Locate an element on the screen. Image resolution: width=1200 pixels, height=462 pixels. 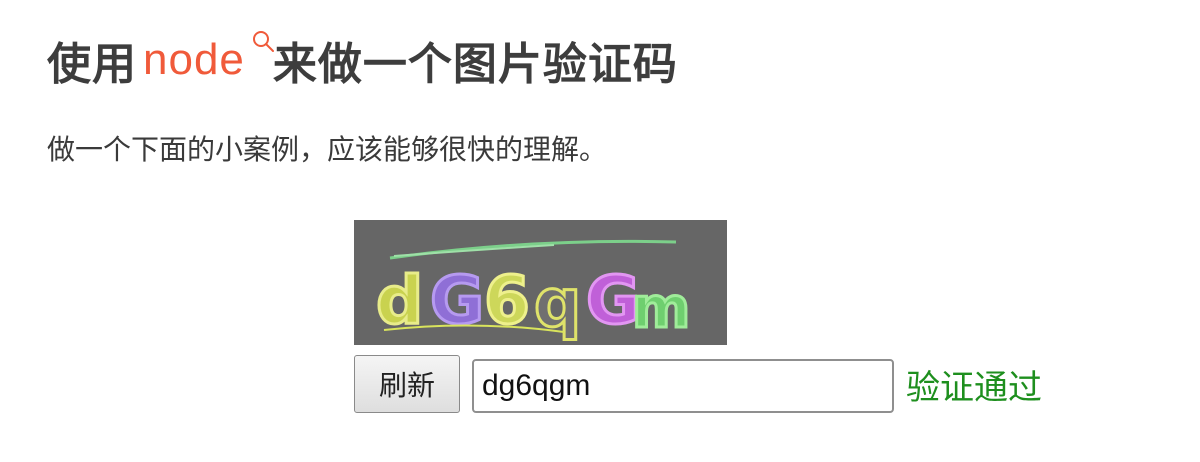
captcha-image: d G 6 q G m is located at coordinates (540, 282).